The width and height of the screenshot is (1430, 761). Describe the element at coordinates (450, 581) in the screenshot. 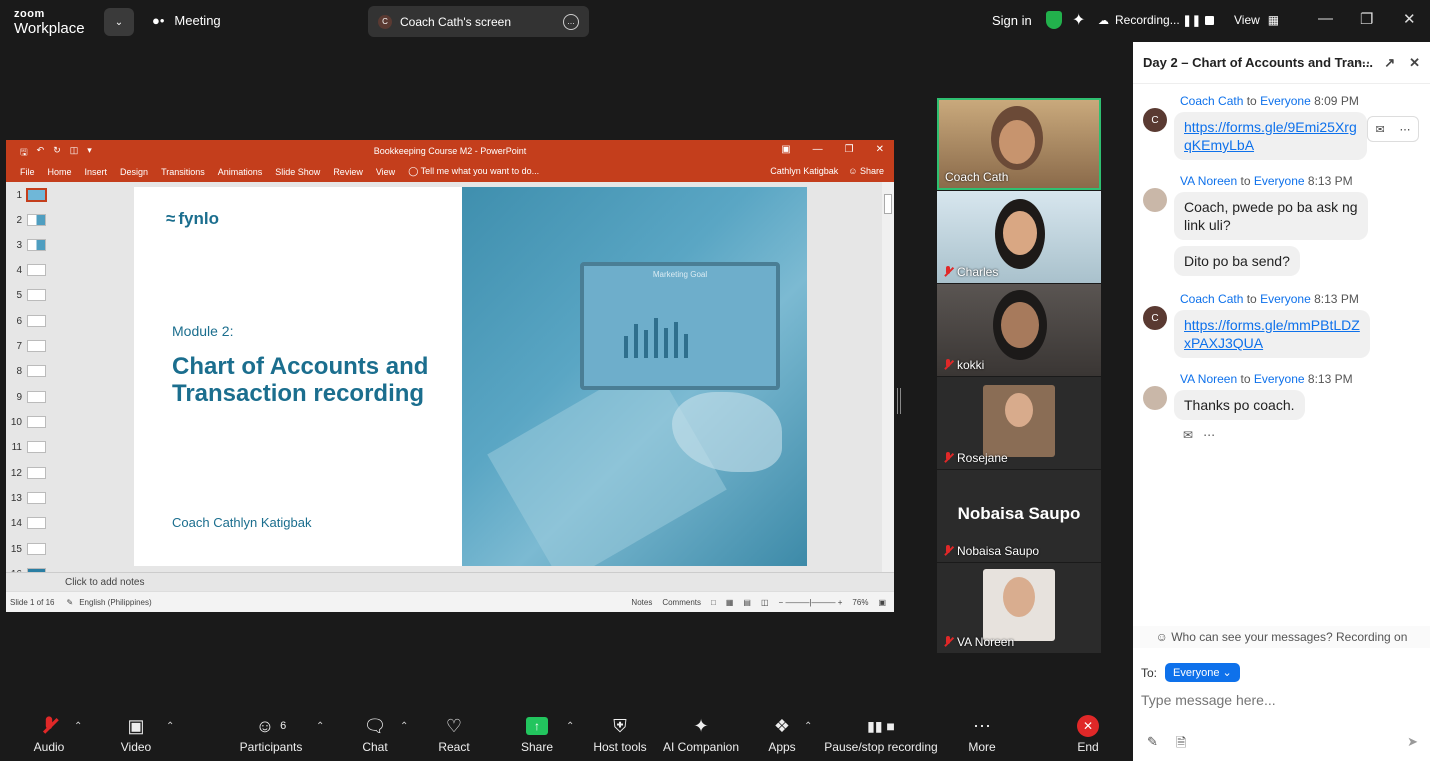

I see `notes-pane: Click to add notes` at that location.